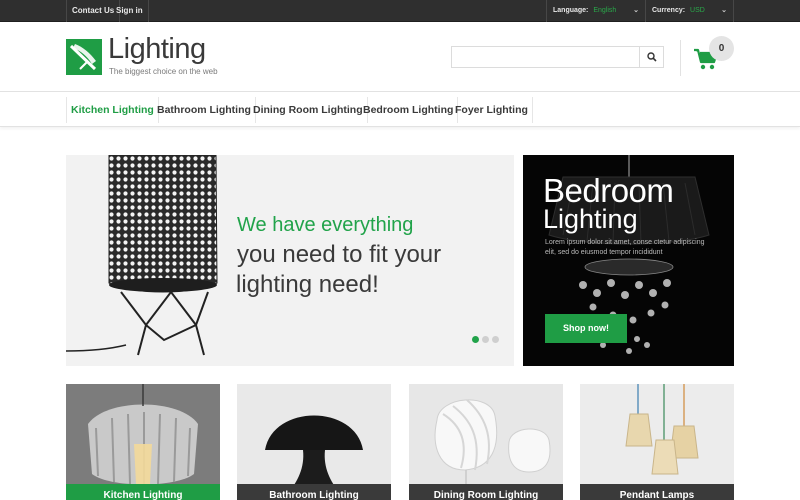 This screenshot has width=800, height=500. I want to click on category-tile-dining-room-lighting: Dining Room Lighting, so click(486, 442).